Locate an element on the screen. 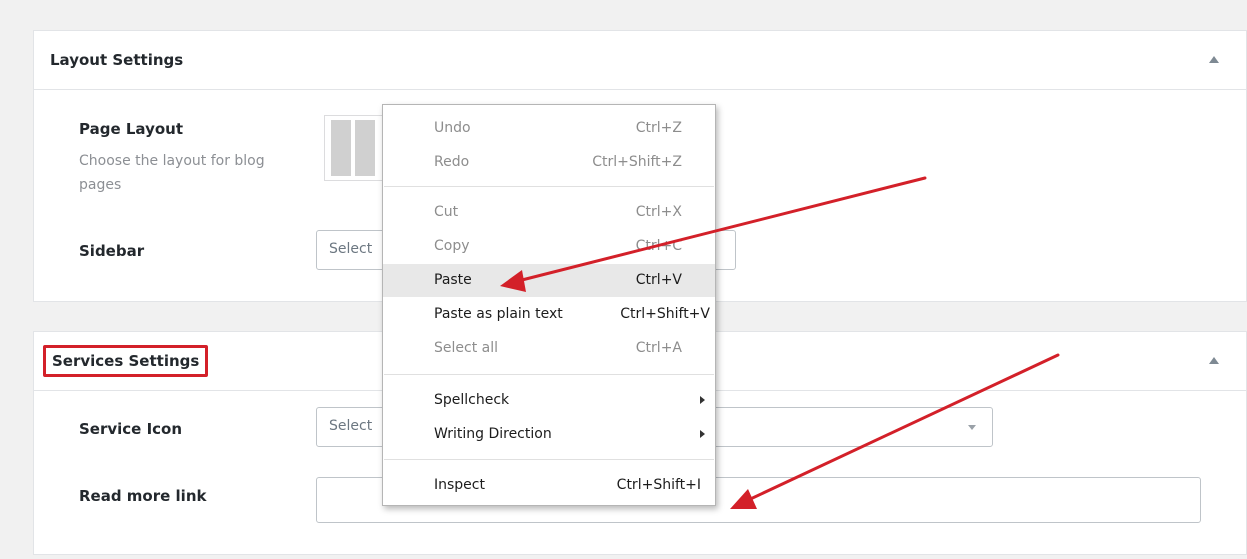 The width and height of the screenshot is (1247, 559). sidebar-label: Sidebar is located at coordinates (112, 251).